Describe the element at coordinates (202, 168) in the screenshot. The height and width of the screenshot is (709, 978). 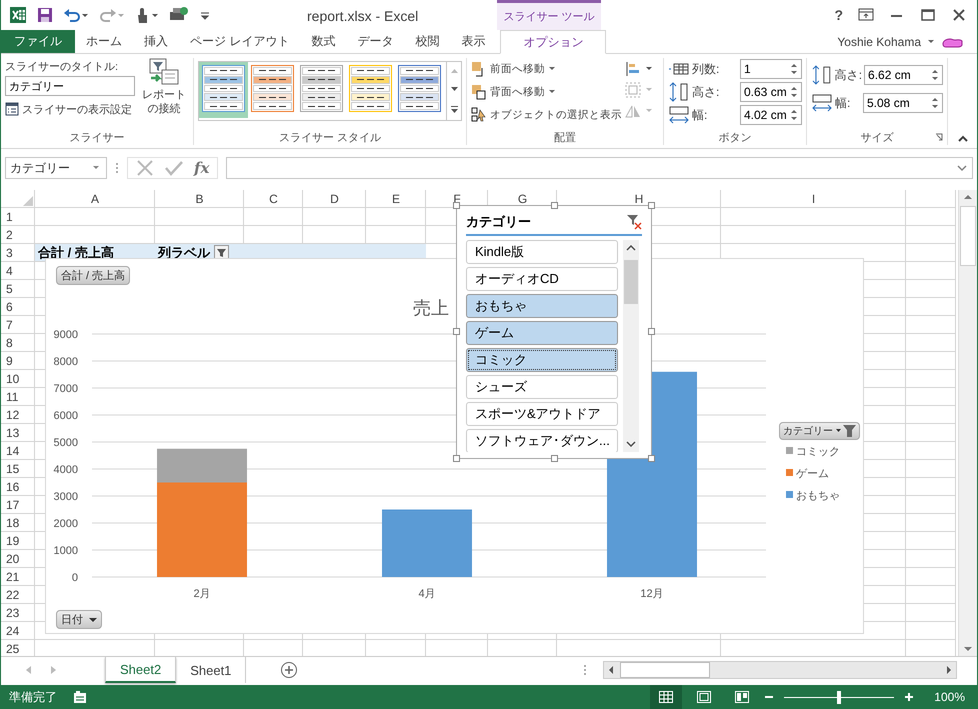
I see `insert-function-button: fx` at that location.